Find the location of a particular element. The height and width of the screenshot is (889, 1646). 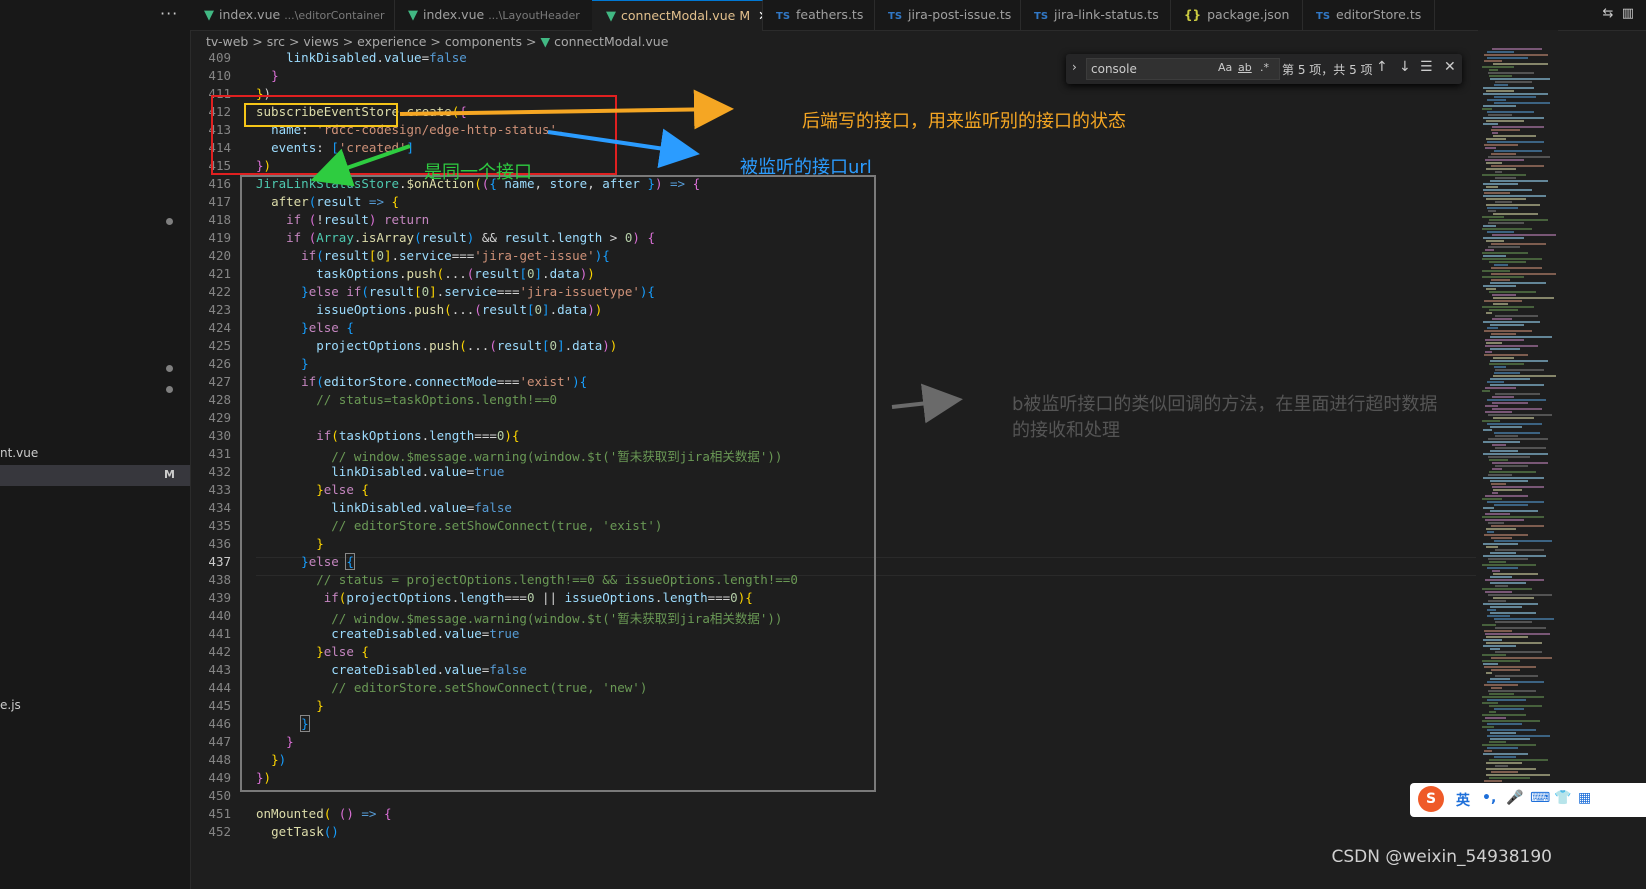

yellow-highlight-box is located at coordinates (321, 115).